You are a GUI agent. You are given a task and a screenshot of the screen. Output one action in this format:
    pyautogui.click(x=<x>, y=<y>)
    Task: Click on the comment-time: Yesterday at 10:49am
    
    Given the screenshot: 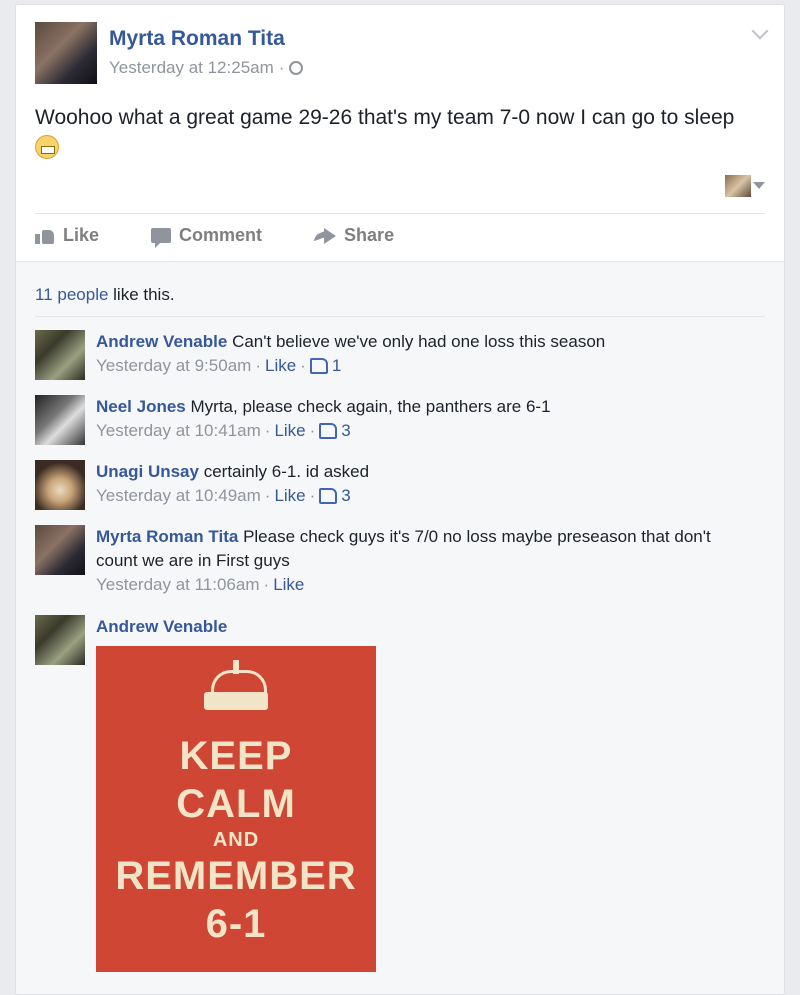 What is the action you would take?
    pyautogui.click(x=178, y=496)
    